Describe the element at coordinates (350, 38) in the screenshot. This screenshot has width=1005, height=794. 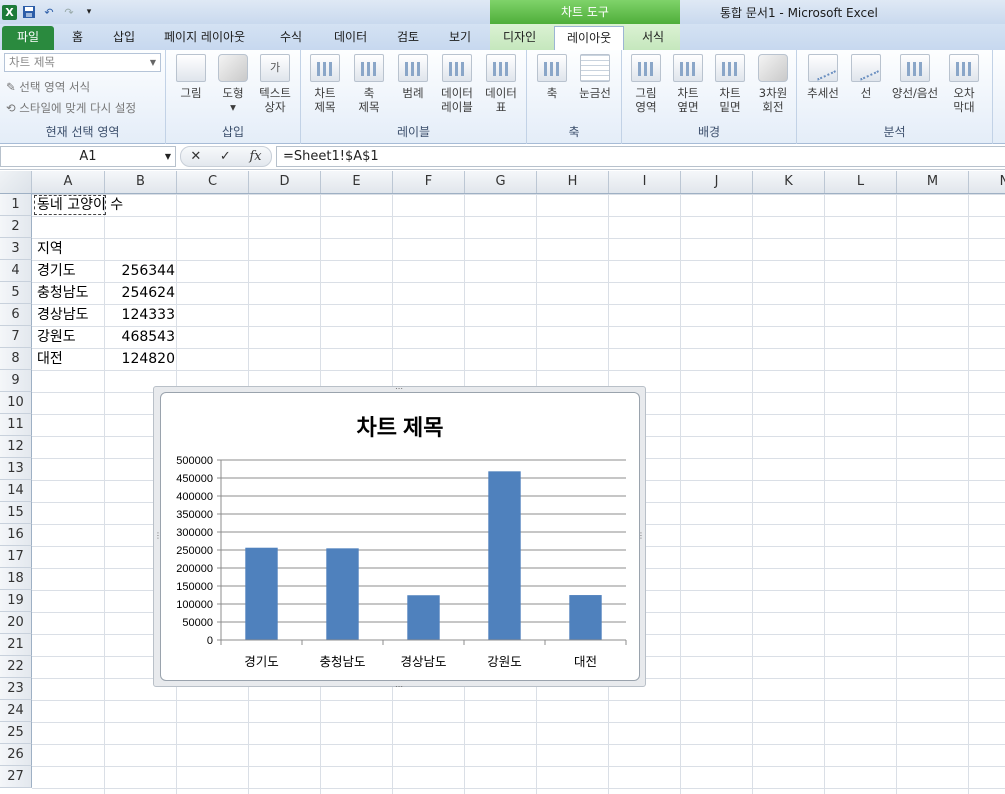
I see `tab-data: 데이터` at that location.